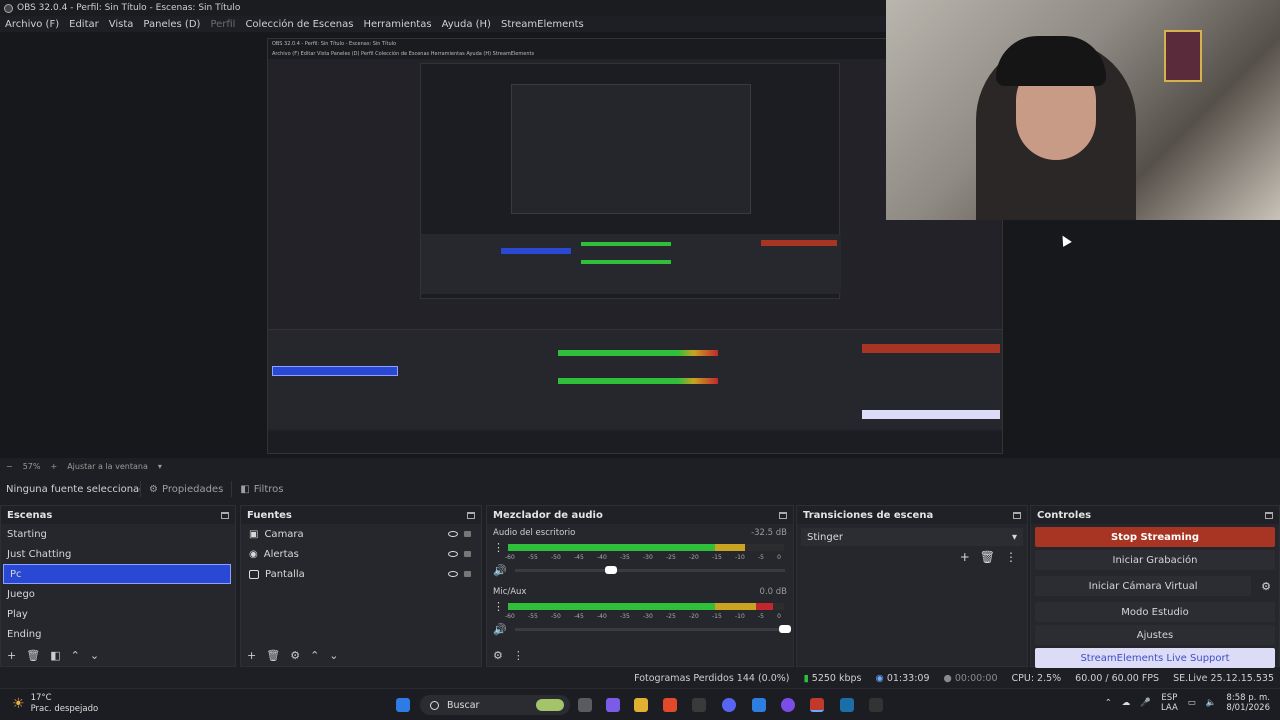  What do you see at coordinates (11, 655) in the screenshot?
I see `add-scene-button: +` at bounding box center [11, 655].